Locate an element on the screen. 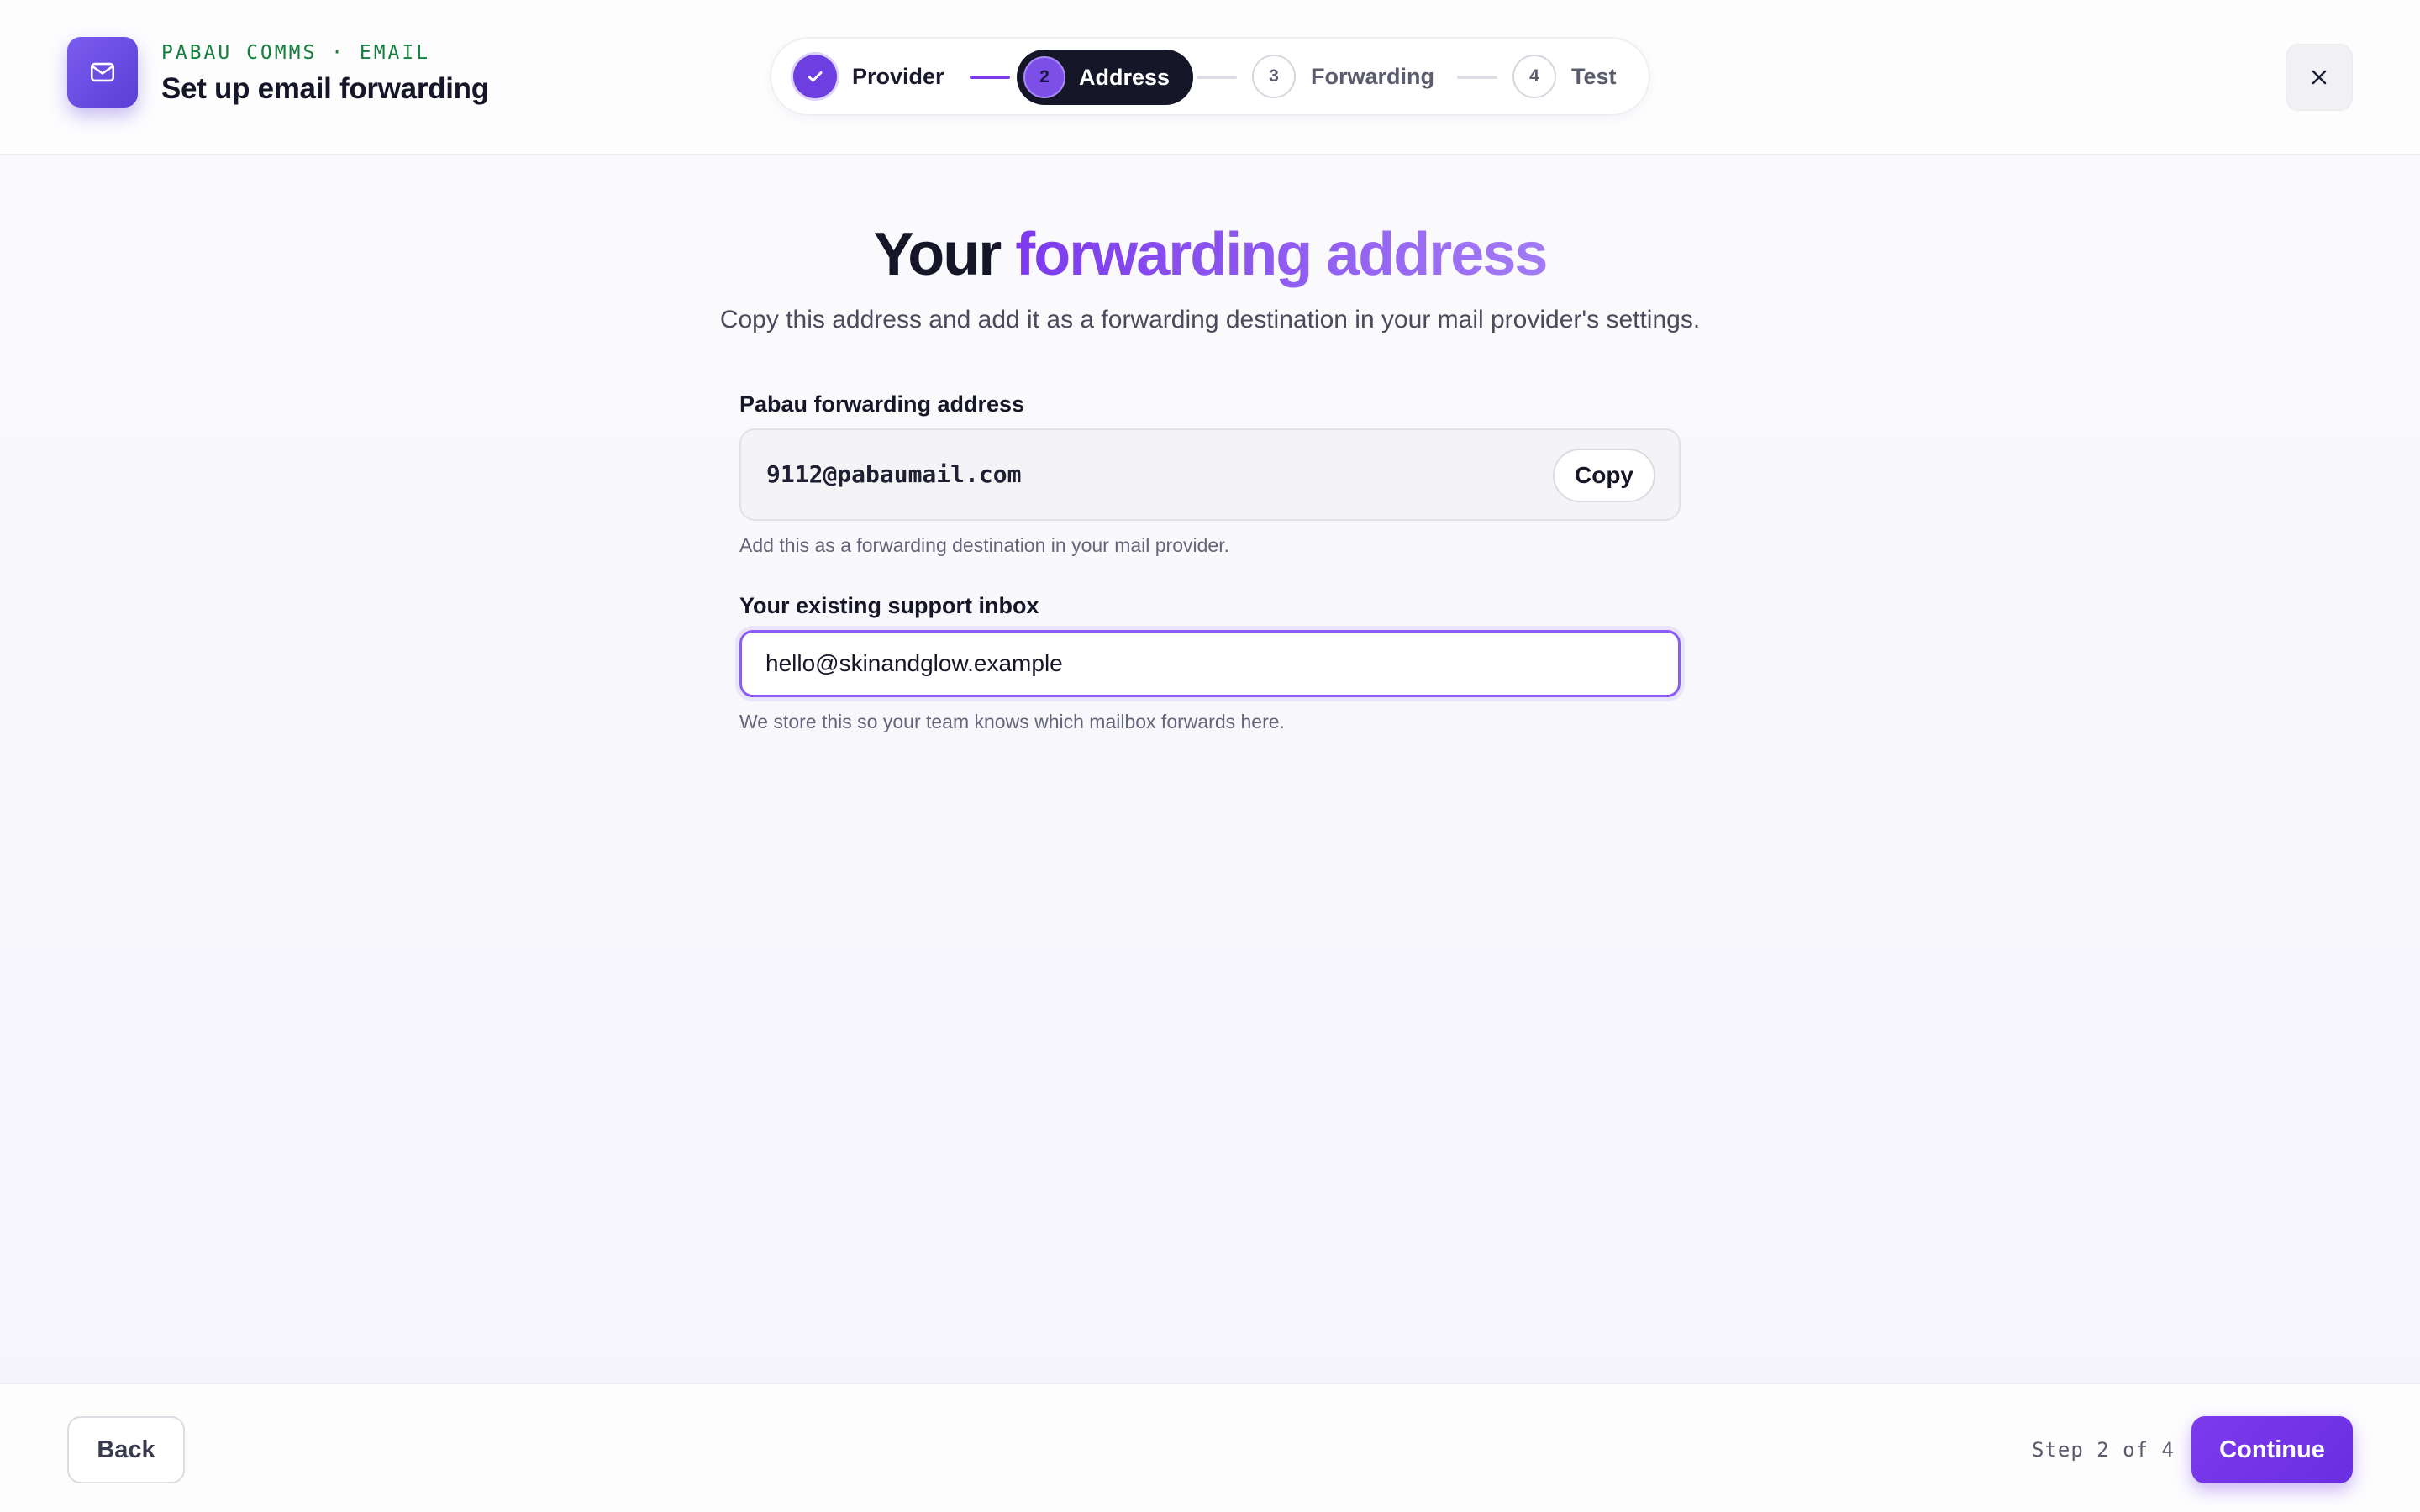  app-logo is located at coordinates (102, 72).